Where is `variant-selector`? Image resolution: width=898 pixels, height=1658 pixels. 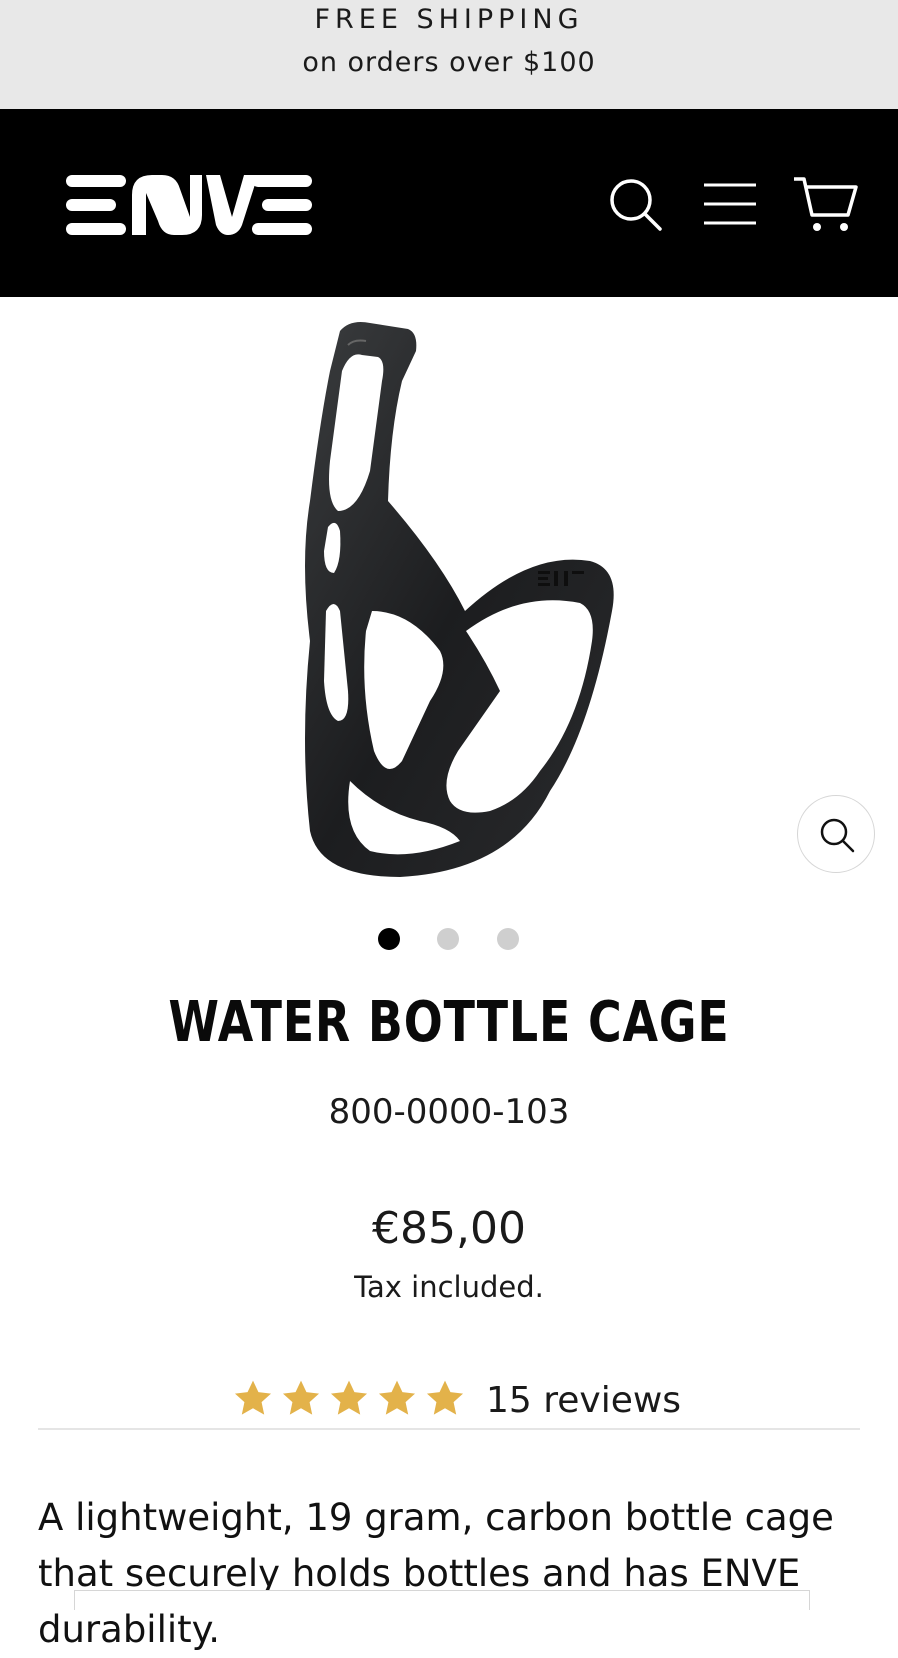 variant-selector is located at coordinates (442, 1600).